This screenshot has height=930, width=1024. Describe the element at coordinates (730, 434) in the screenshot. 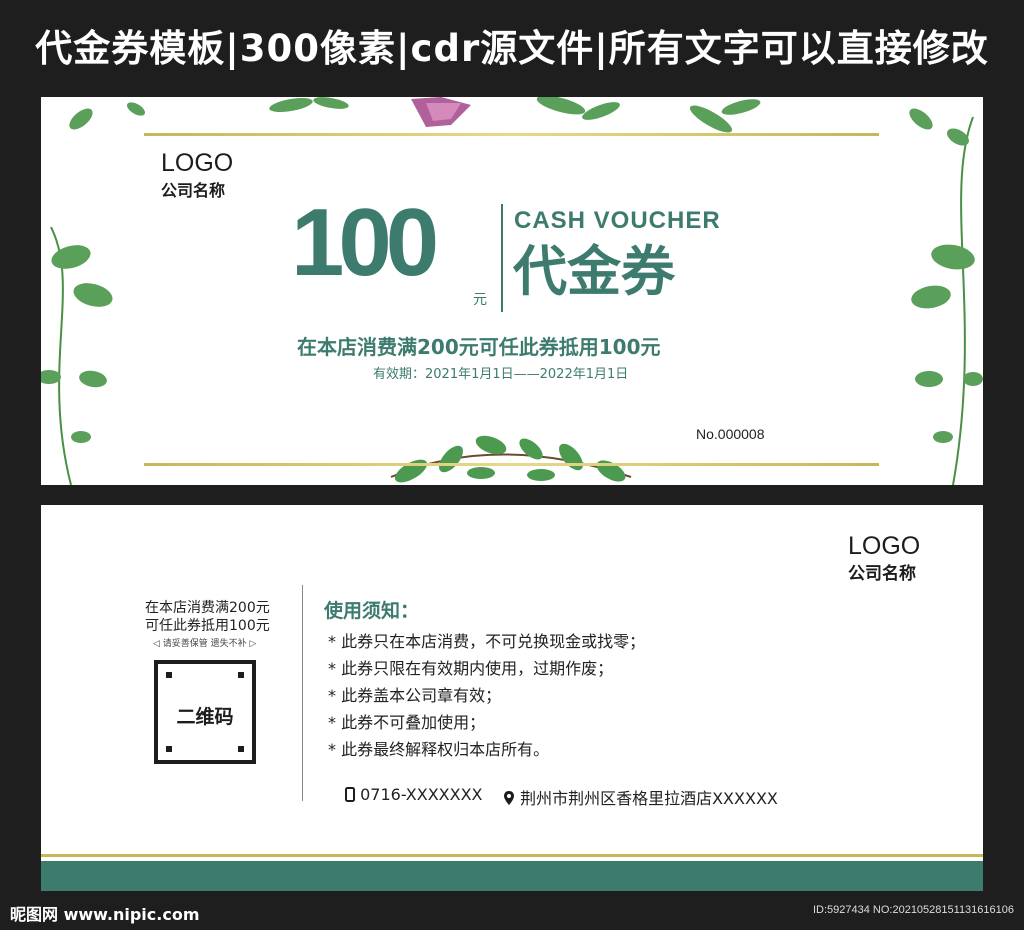

I see `serial-number: No.000008` at that location.